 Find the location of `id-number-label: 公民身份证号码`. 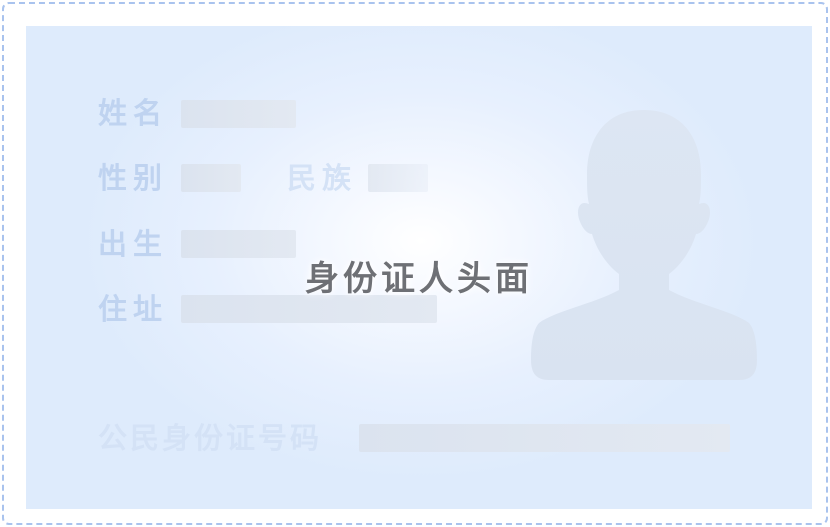

id-number-label: 公民身份证号码 is located at coordinates (210, 438).